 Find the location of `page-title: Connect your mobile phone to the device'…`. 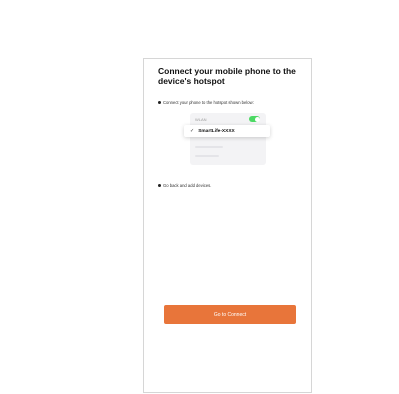

page-title: Connect your mobile phone to the device'… is located at coordinates (227, 76).